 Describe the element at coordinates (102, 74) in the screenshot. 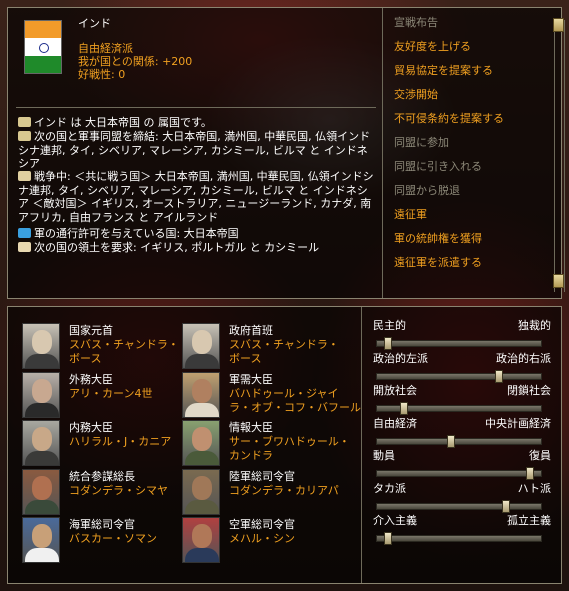

I see `belligerence-value: 好戦性: 0` at that location.